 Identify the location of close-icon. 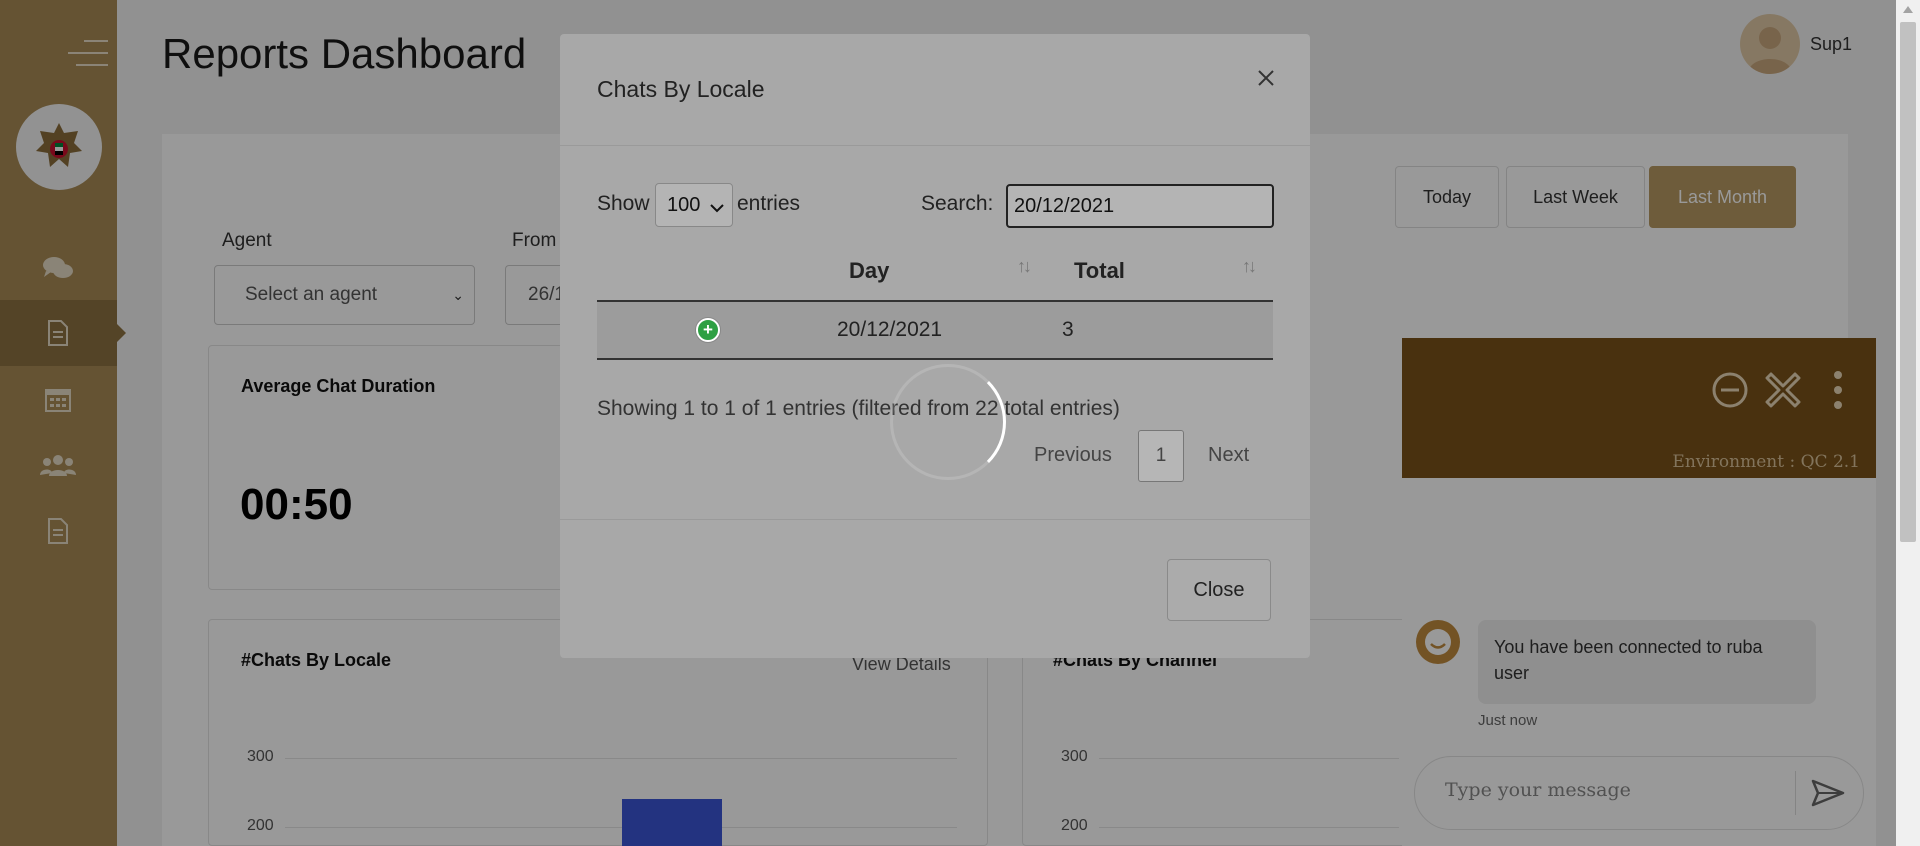
(1266, 78).